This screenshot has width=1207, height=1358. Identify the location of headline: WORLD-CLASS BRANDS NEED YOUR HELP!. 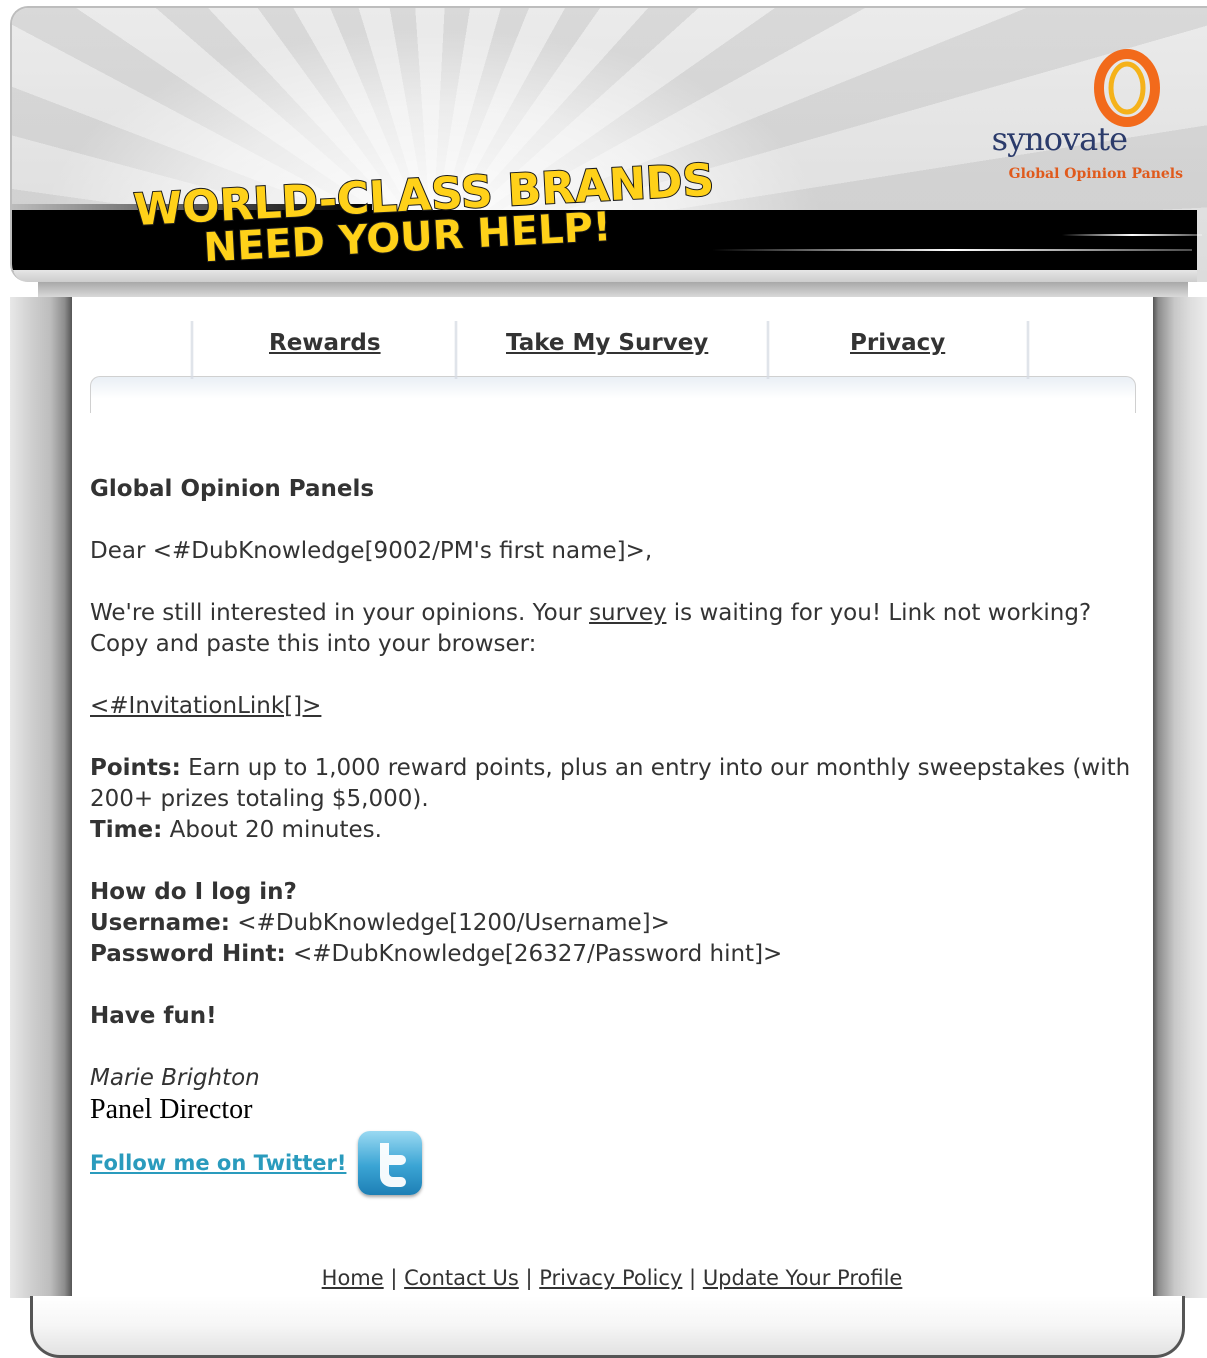
(423, 213).